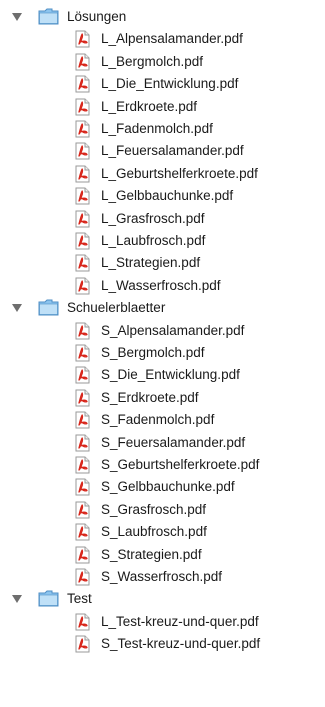 Image resolution: width=325 pixels, height=707 pixels. I want to click on folder-row: Schuelerblaetter, so click(162, 308).